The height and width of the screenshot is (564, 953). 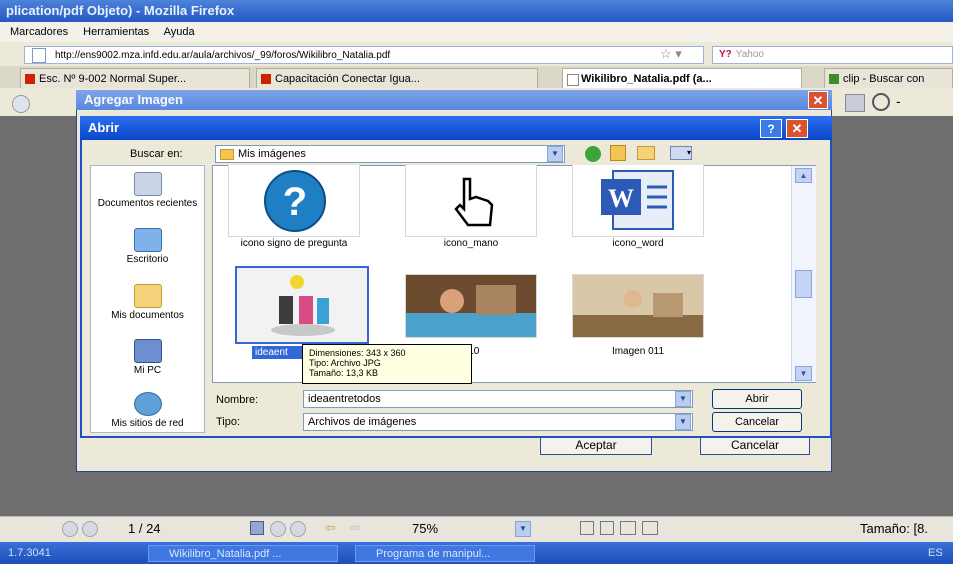 What do you see at coordinates (294, 243) in the screenshot?
I see `file-name: icono signo de pregunta` at bounding box center [294, 243].